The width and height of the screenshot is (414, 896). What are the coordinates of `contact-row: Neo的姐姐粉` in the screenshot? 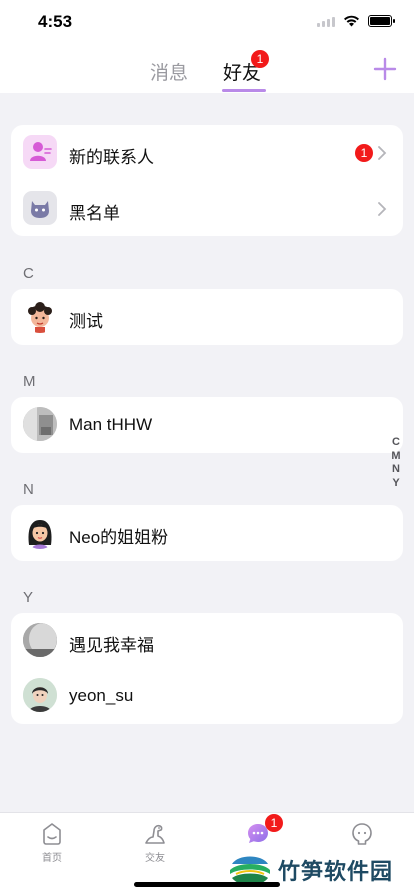 It's located at (207, 533).